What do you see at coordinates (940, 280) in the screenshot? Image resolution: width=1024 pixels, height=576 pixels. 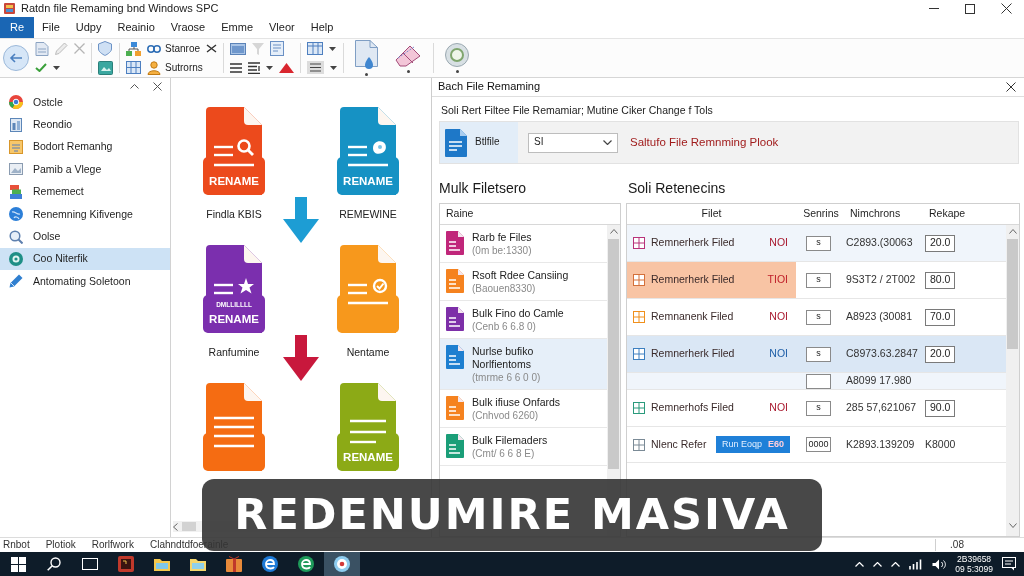 I see `result-field: 80.0` at bounding box center [940, 280].